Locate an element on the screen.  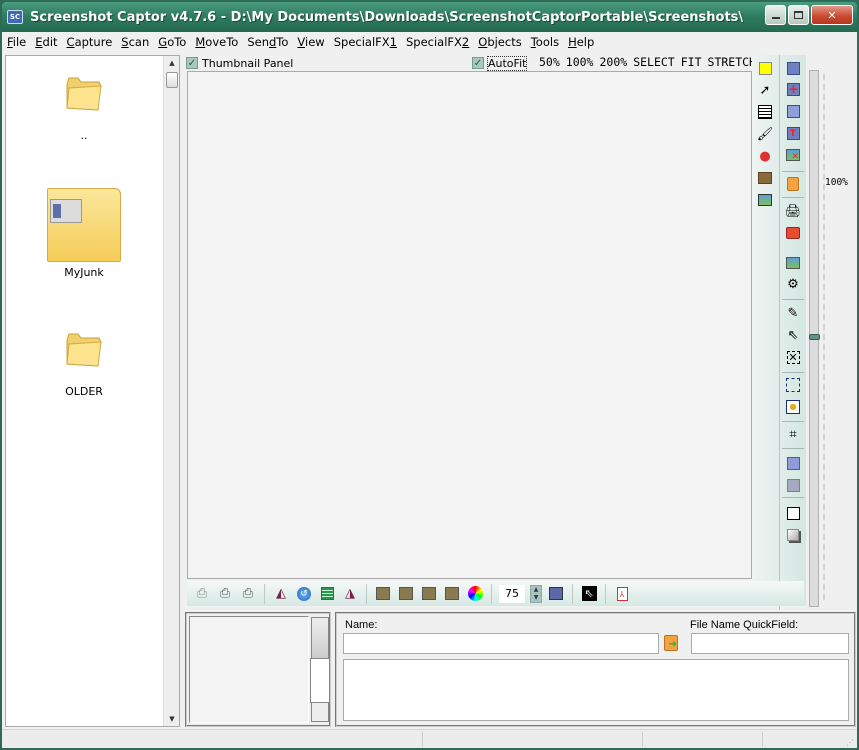
scan-text-icon: ⎙ is located at coordinates (225, 594).